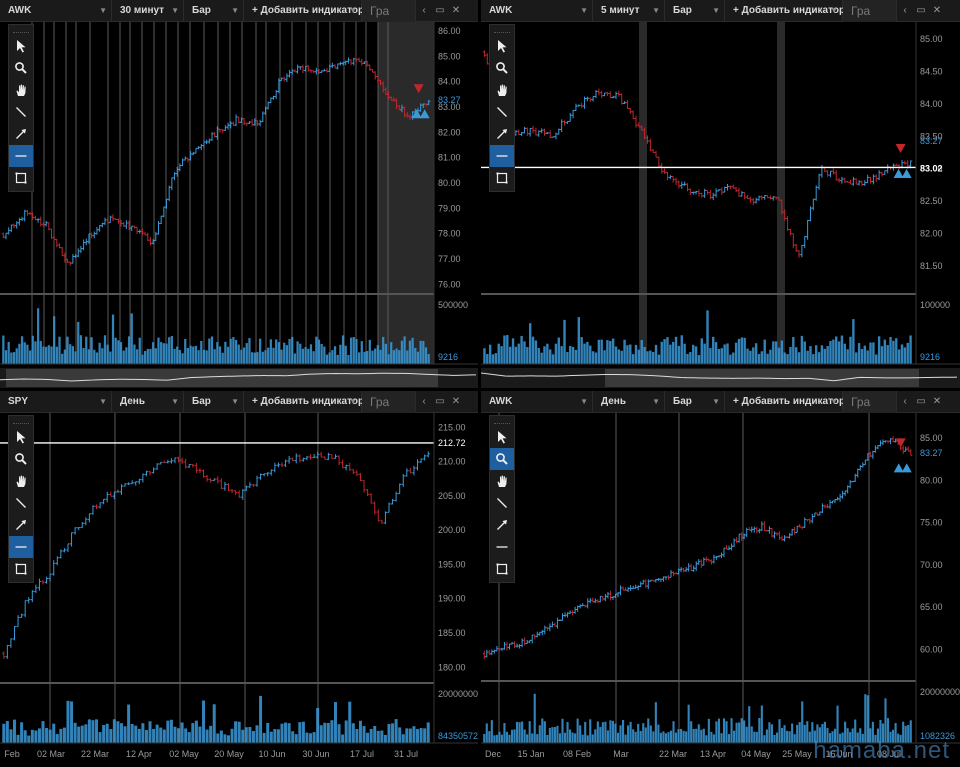 Image resolution: width=960 pixels, height=767 pixels. I want to click on chart-toolbar: SPY ▼ День ▼ Бар ▼ + Добавить индикатор ▼ Гра ‹ ▭ ✕, so click(239, 402).